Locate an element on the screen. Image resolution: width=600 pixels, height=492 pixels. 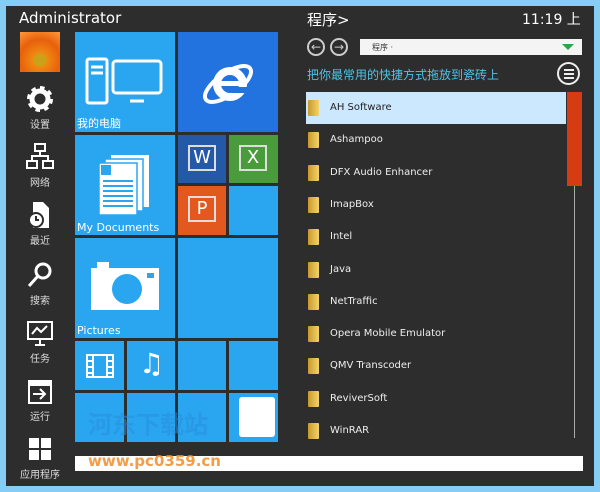
category-dropdown: 程序 · is located at coordinates (471, 47).